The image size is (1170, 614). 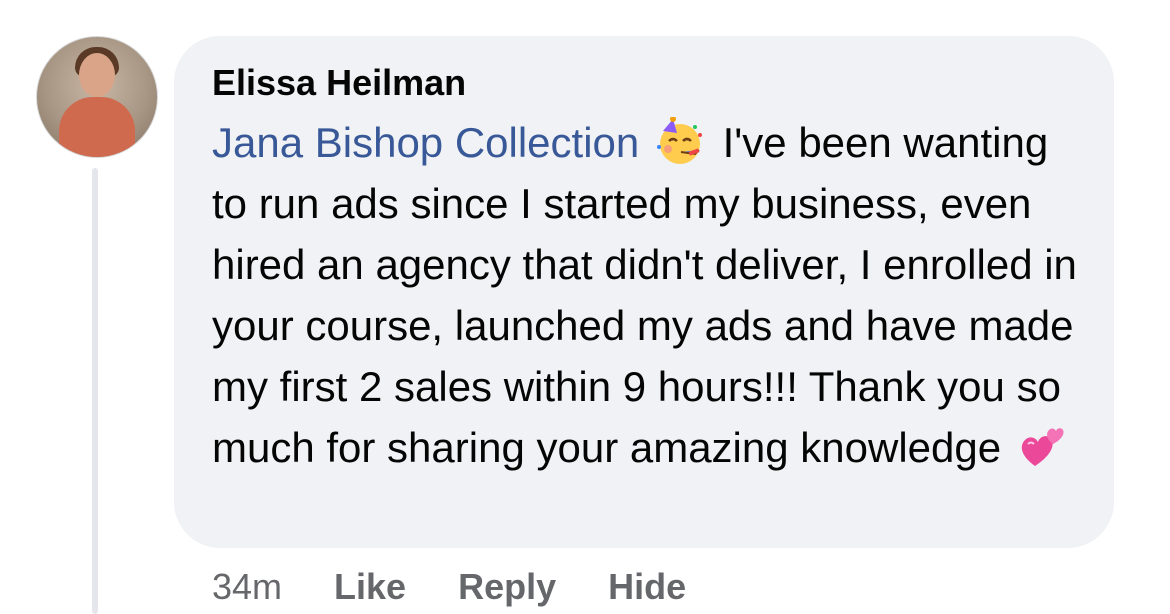 I want to click on mention-link: Jana Bishop Collection, so click(x=425, y=142).